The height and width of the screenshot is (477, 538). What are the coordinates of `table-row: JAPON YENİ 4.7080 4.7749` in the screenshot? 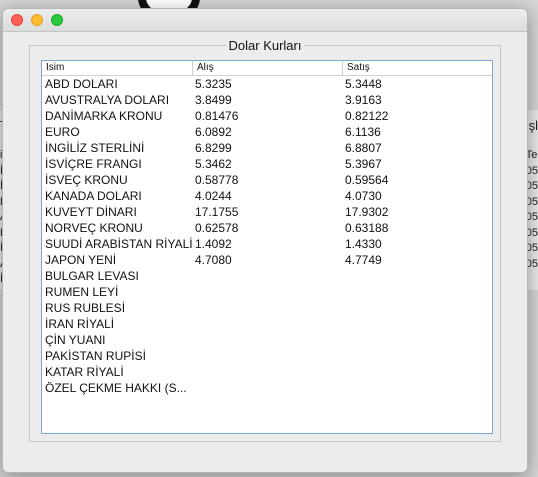 It's located at (267, 260).